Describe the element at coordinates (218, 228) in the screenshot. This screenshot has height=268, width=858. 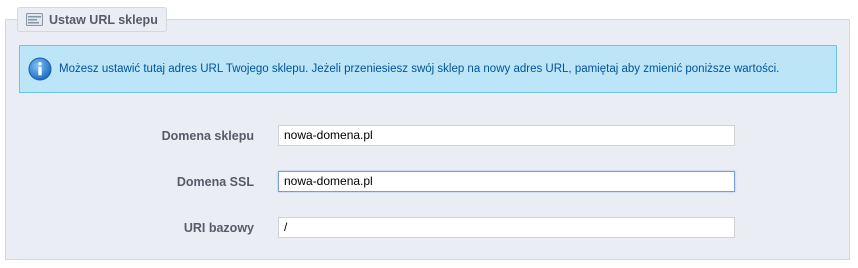
I see `base-uri-label: URI bazowy` at that location.